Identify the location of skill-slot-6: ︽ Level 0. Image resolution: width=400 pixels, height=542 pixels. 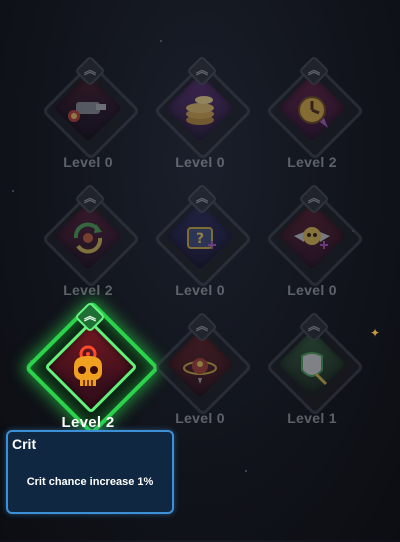
(312, 249).